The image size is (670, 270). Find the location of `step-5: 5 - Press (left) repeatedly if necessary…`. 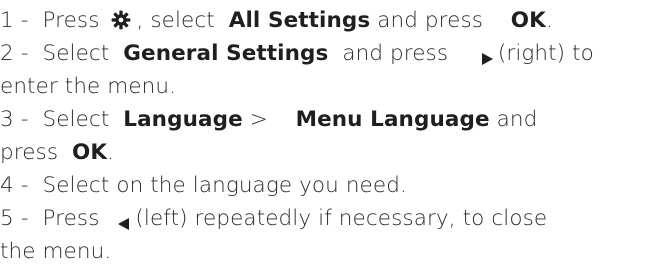

step-5: 5 - Press (left) repeatedly if necessary… is located at coordinates (335, 218).